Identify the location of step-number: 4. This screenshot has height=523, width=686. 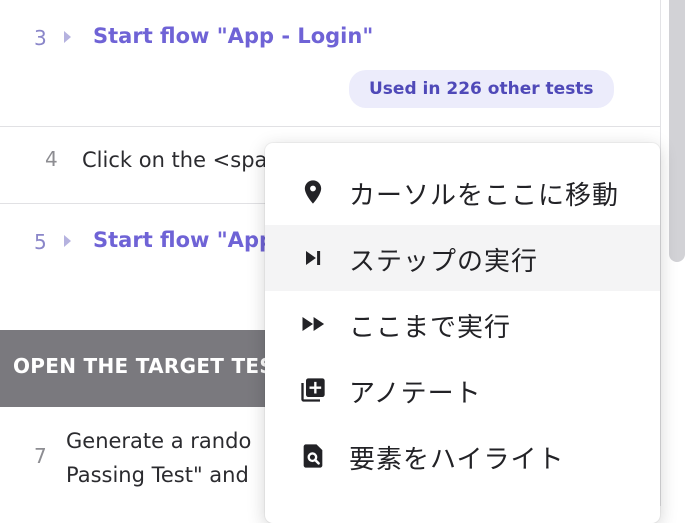
(51, 159).